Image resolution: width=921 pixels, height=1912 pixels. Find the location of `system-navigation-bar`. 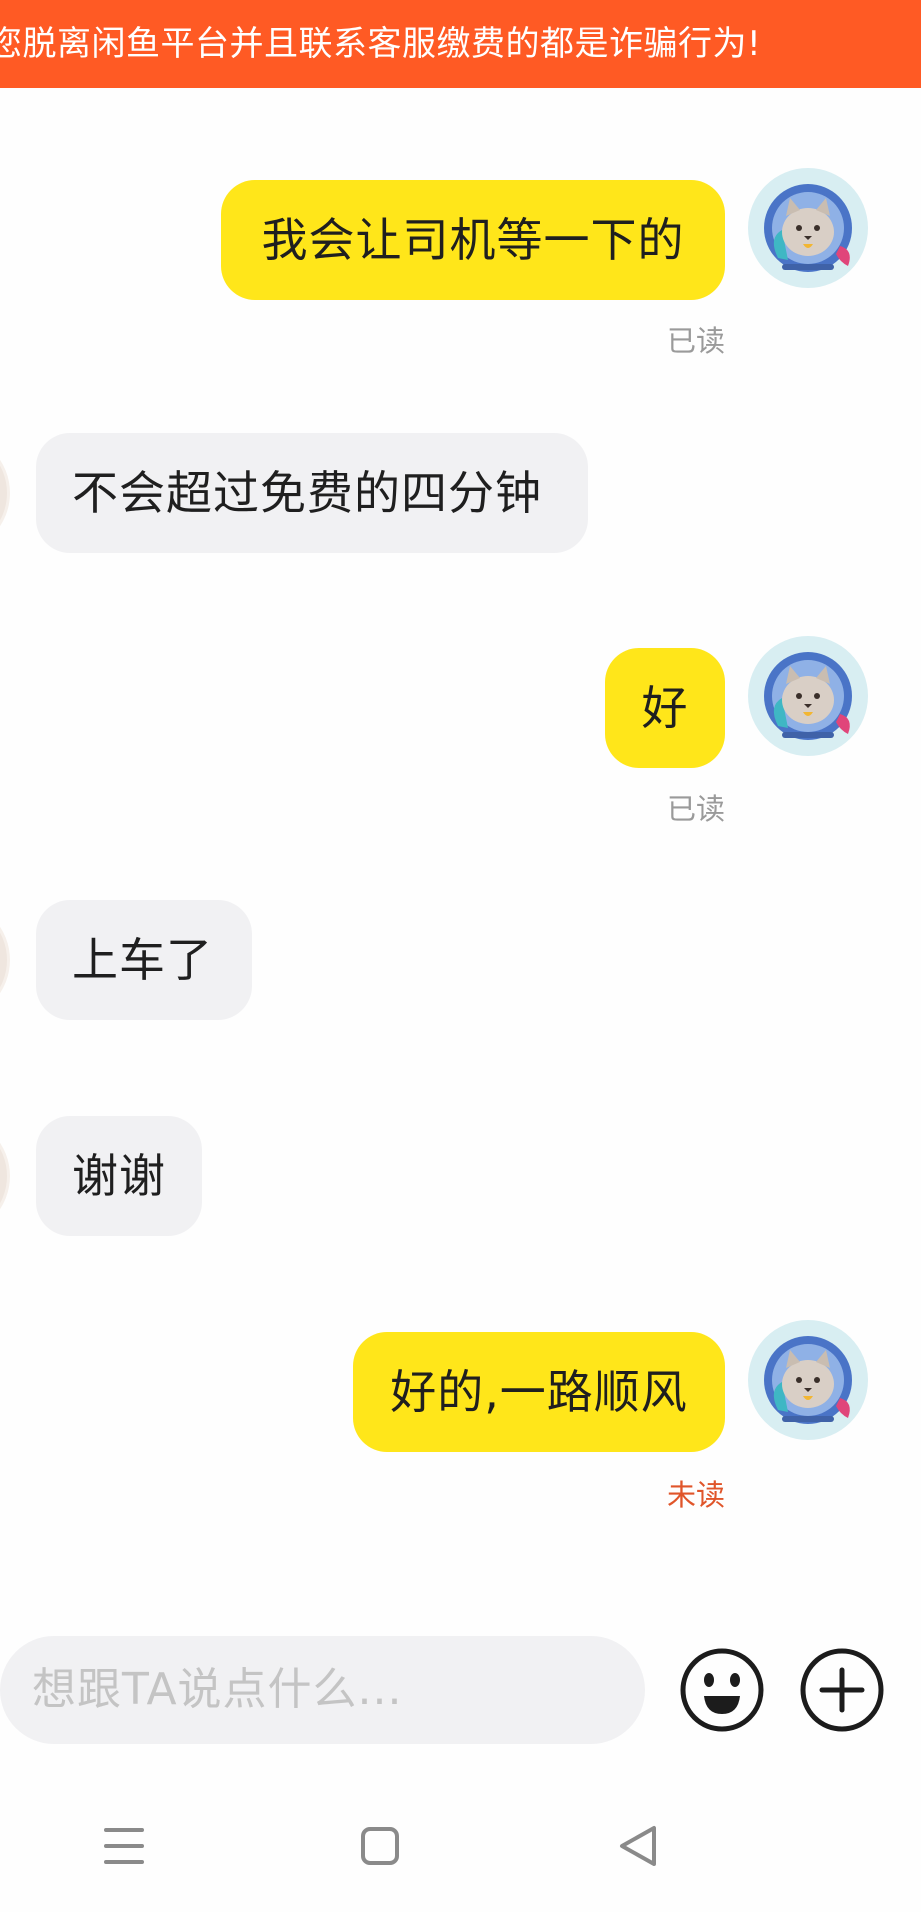

system-navigation-bar is located at coordinates (460, 1844).